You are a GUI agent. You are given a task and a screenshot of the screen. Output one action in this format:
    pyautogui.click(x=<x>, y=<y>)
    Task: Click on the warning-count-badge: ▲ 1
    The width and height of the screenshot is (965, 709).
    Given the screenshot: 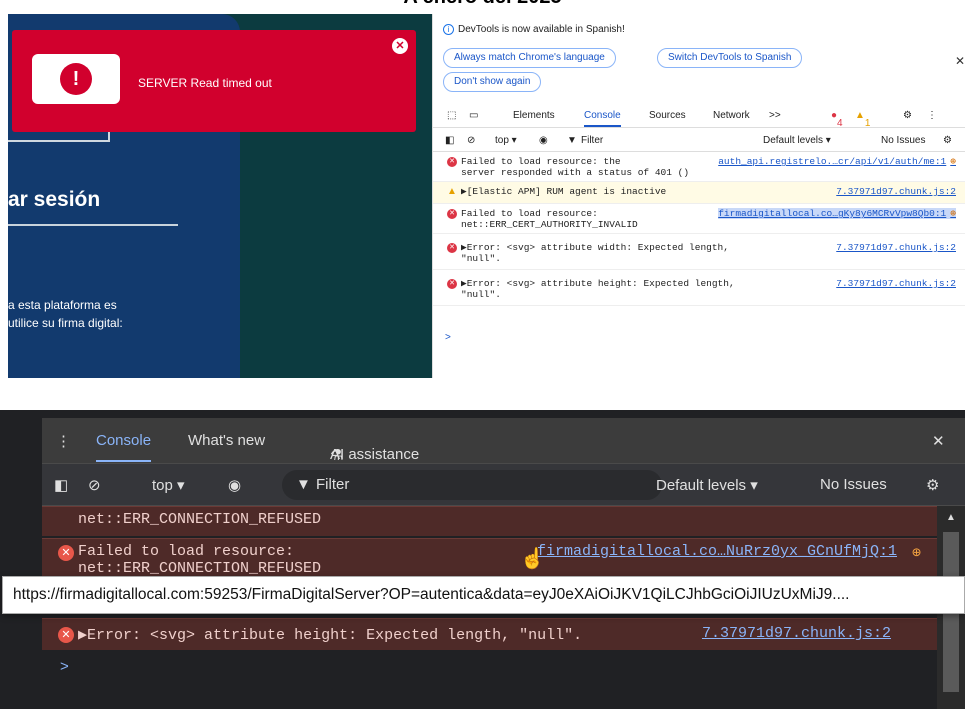 What is the action you would take?
    pyautogui.click(x=862, y=119)
    